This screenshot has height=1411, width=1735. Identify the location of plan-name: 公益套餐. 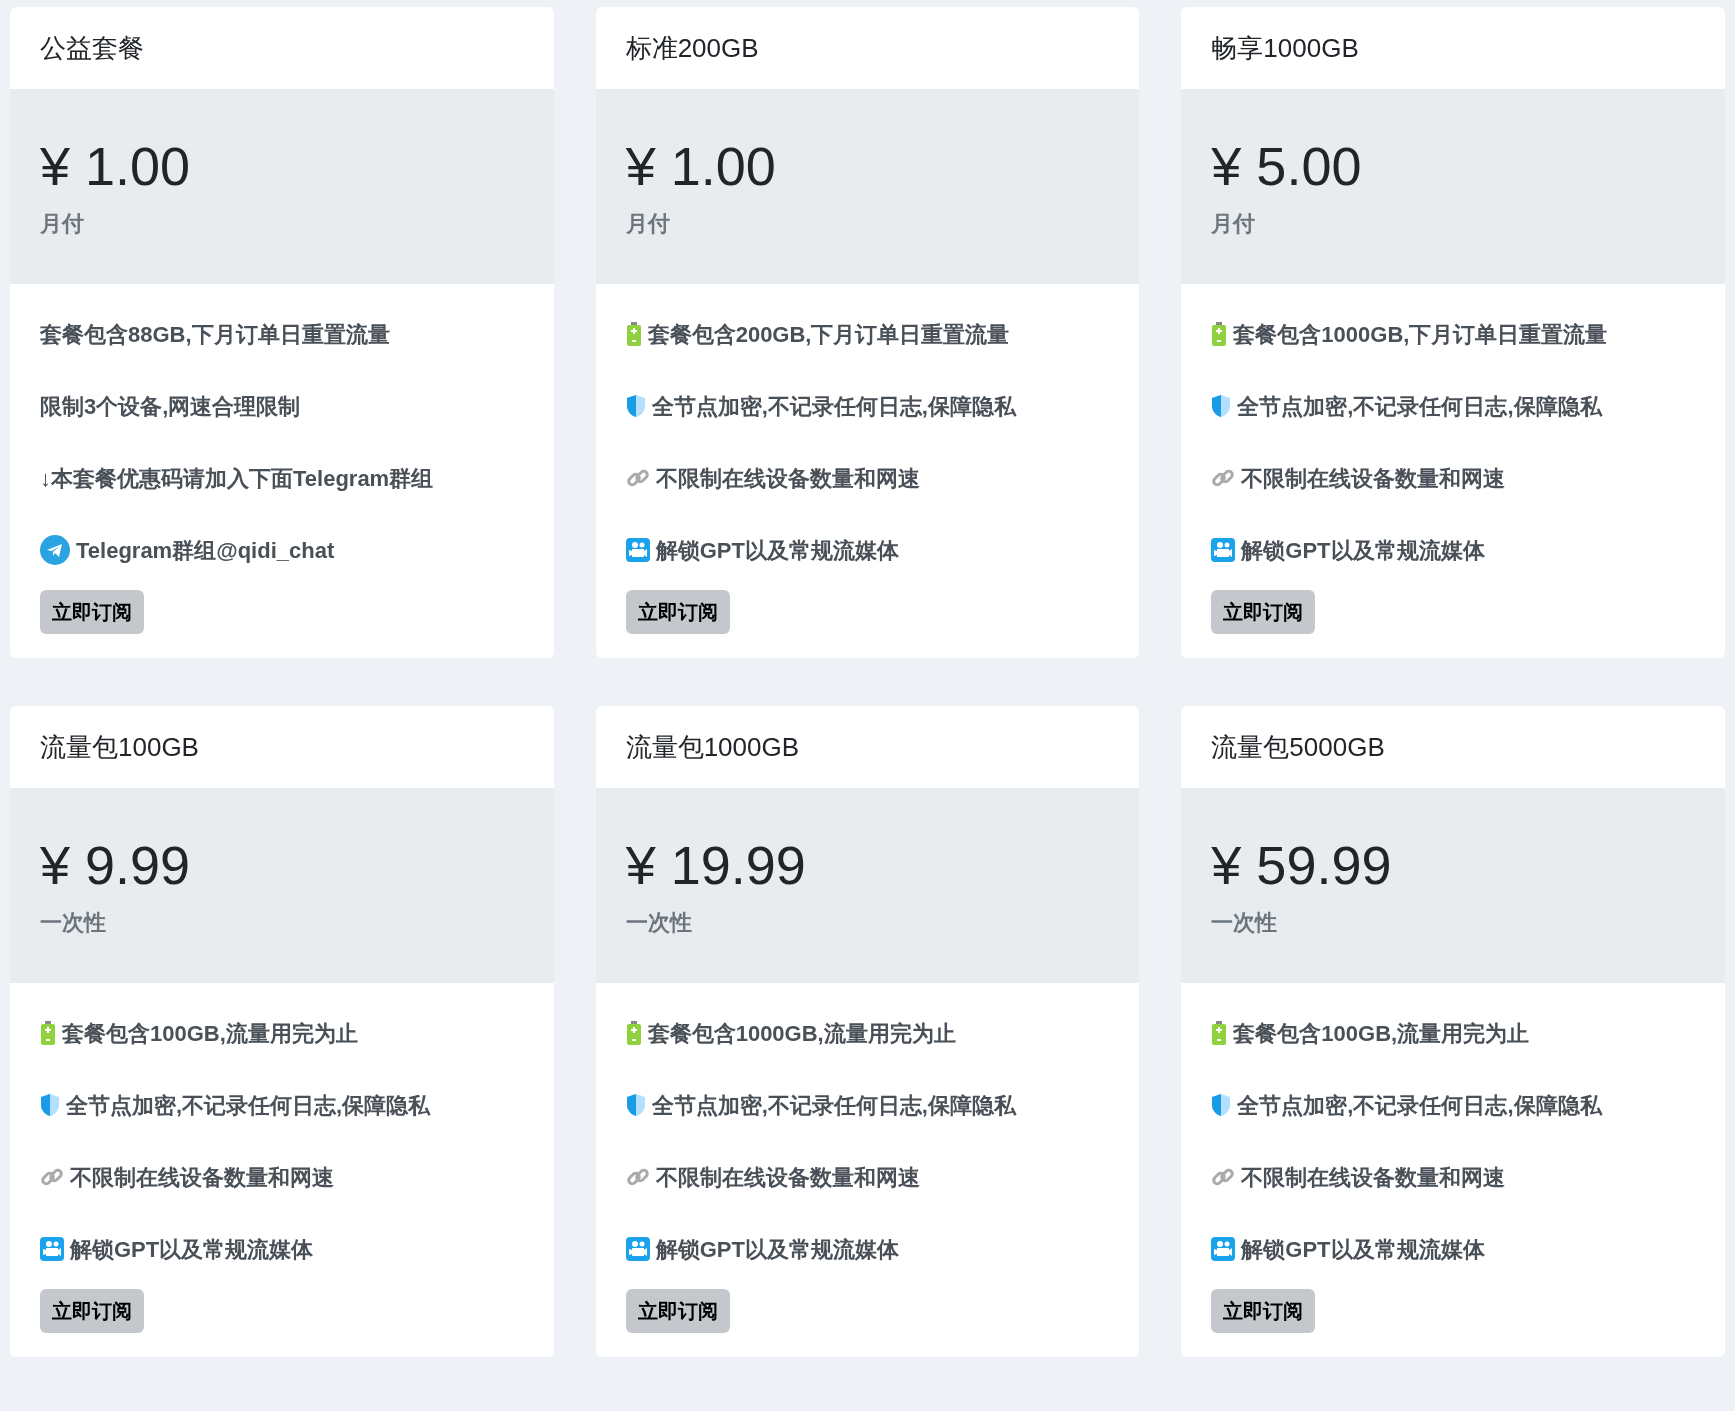
(92, 48).